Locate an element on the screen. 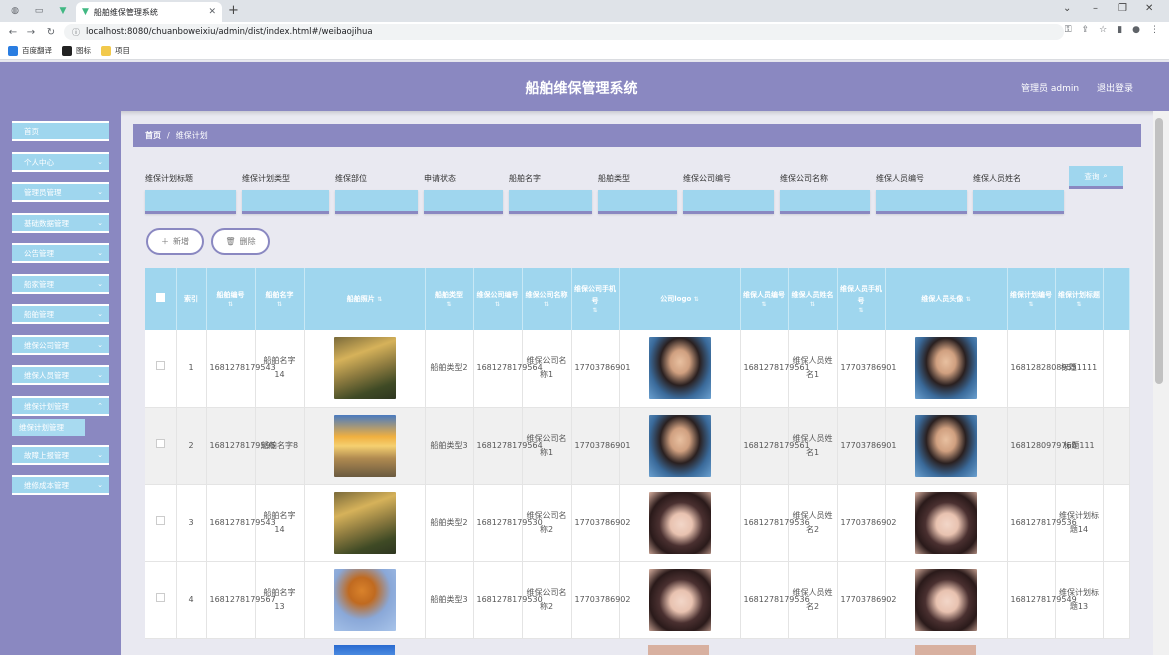 This screenshot has height=655, width=1169. sidebar-item-notices: 公告管理 ⌄ is located at coordinates (60, 253).